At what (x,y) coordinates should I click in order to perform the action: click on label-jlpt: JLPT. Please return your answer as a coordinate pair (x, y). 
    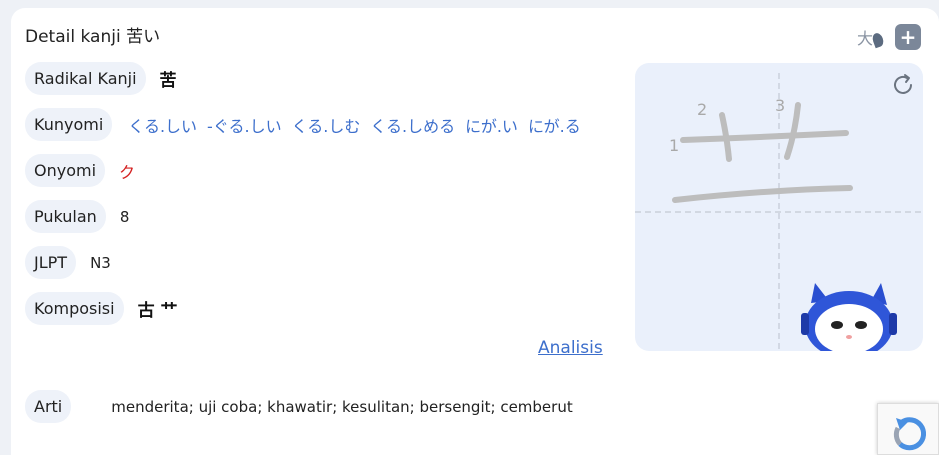
    Looking at the image, I should click on (51, 262).